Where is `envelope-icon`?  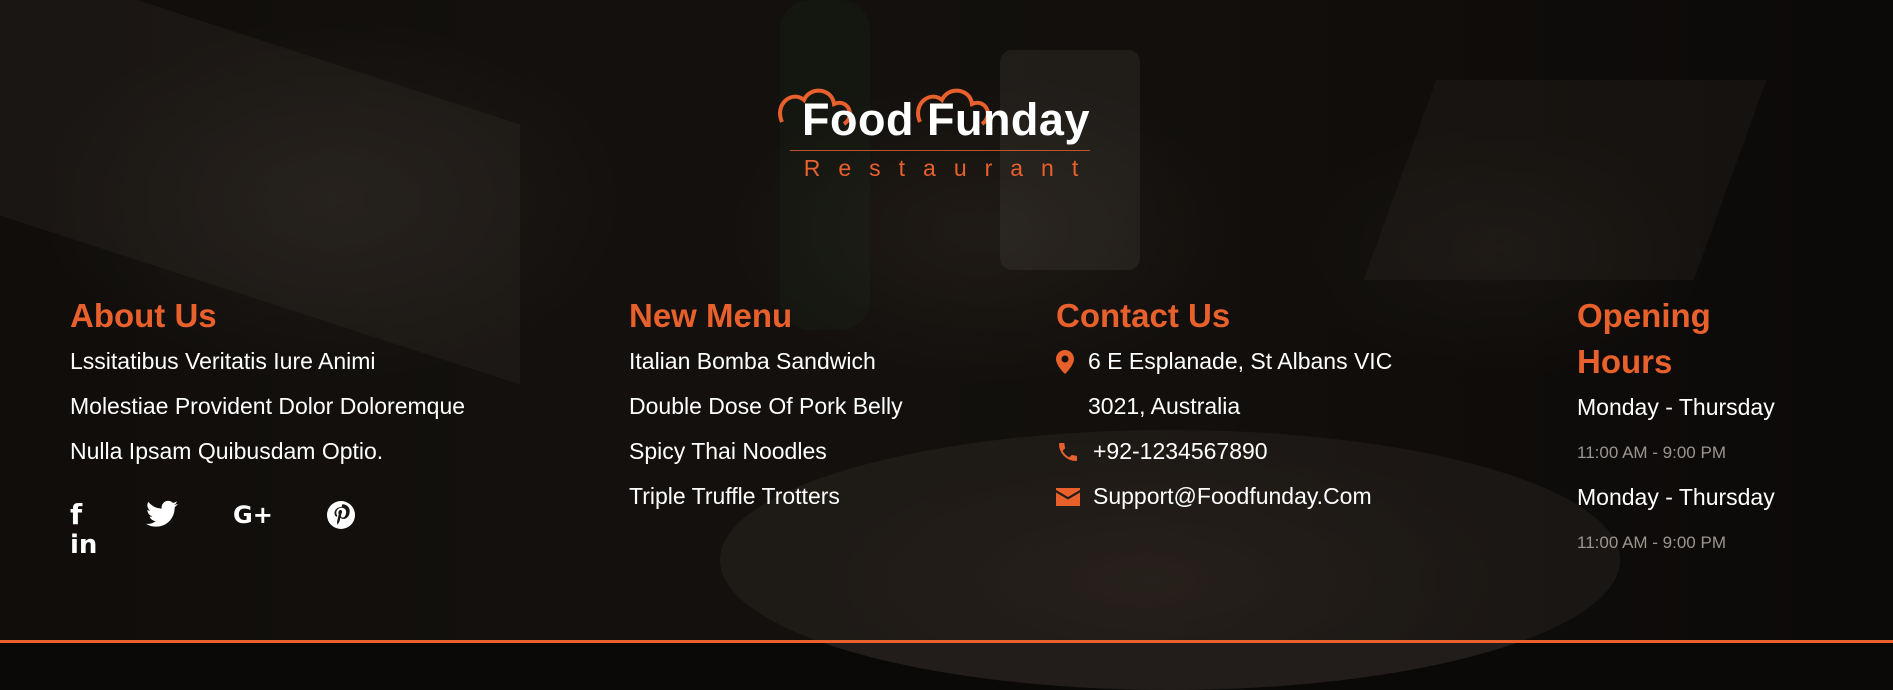 envelope-icon is located at coordinates (1068, 496).